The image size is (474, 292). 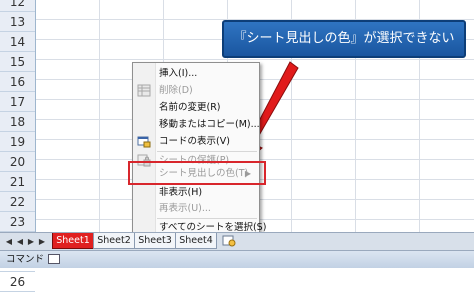 I want to click on next-sheet-icon: ▶, so click(x=31, y=241).